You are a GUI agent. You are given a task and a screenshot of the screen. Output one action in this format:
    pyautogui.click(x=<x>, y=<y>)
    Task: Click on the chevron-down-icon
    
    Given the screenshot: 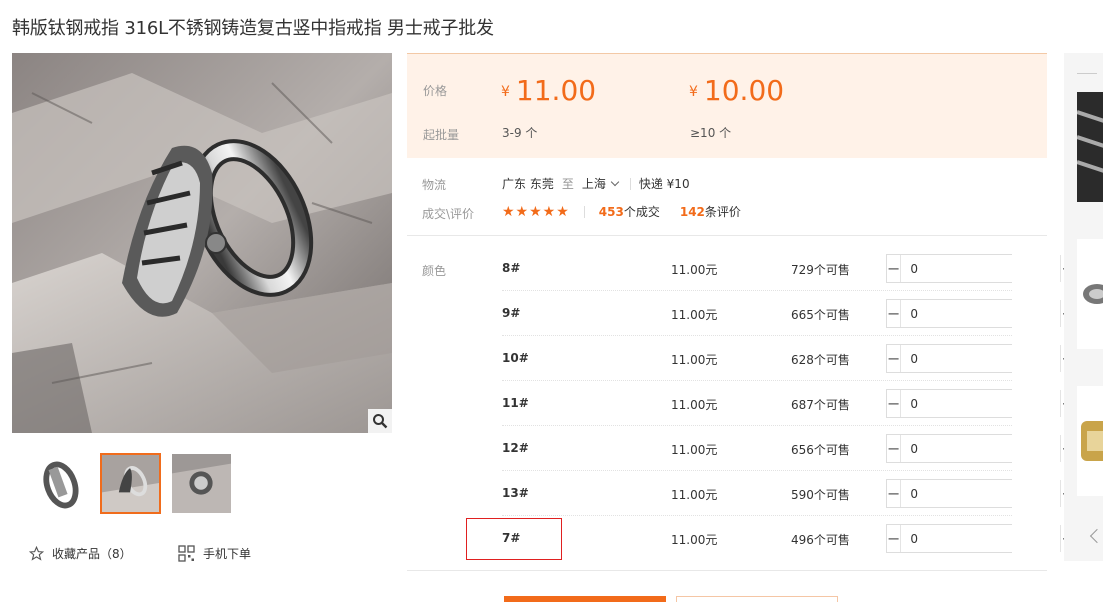 What is the action you would take?
    pyautogui.click(x=615, y=182)
    